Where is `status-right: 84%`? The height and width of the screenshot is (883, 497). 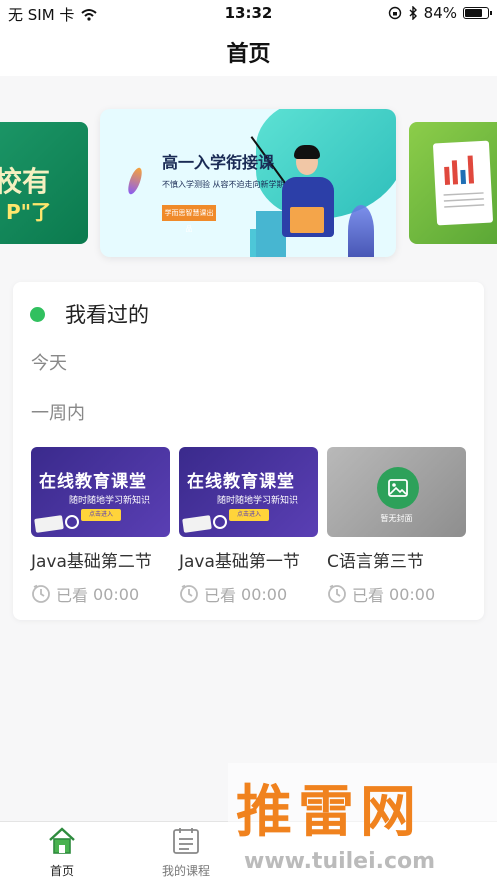 status-right: 84% is located at coordinates (440, 13).